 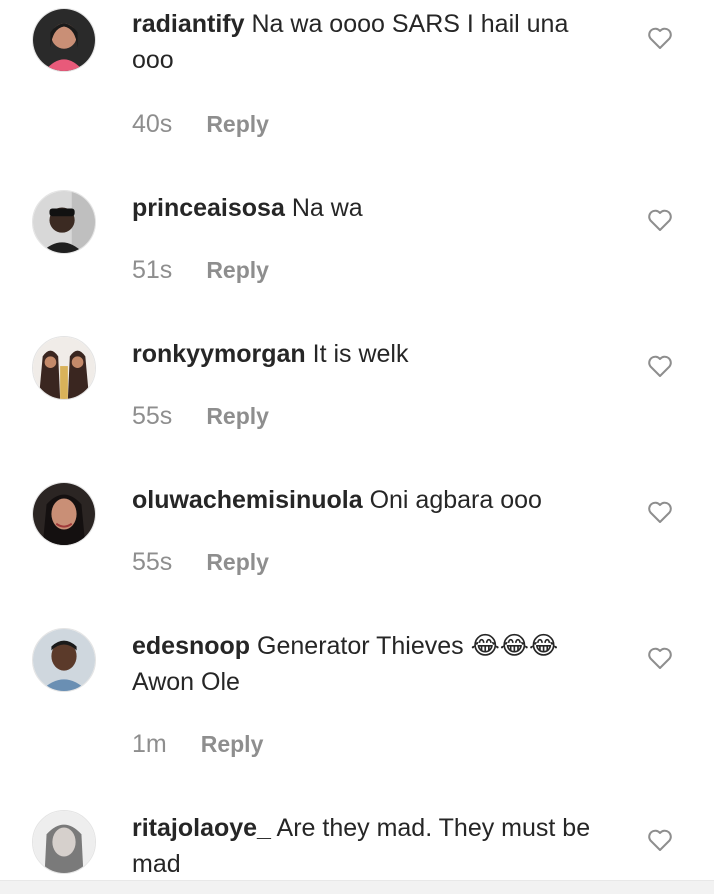 I want to click on comment-meta: 51s Reply, so click(x=200, y=270).